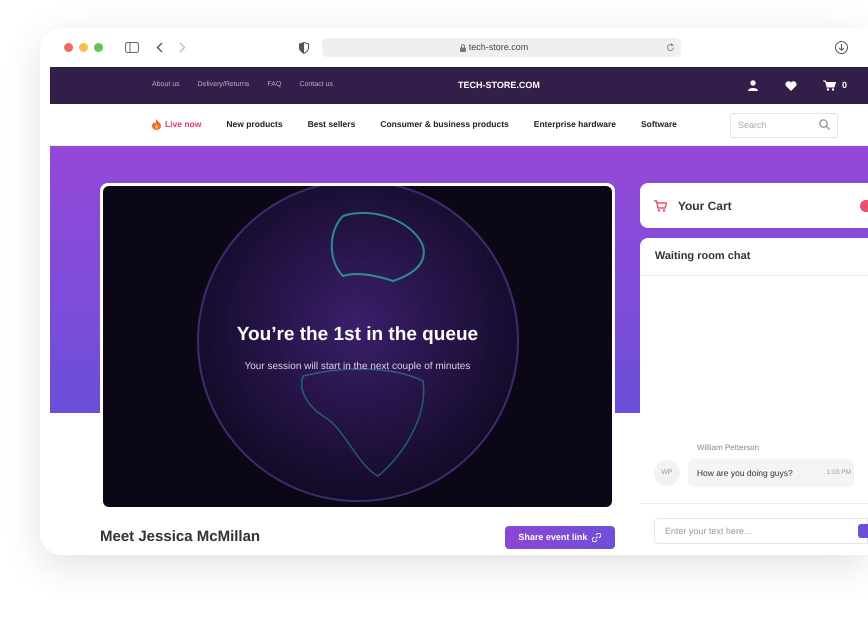  Describe the element at coordinates (498, 47) in the screenshot. I see `url-text: tech-store.com` at that location.